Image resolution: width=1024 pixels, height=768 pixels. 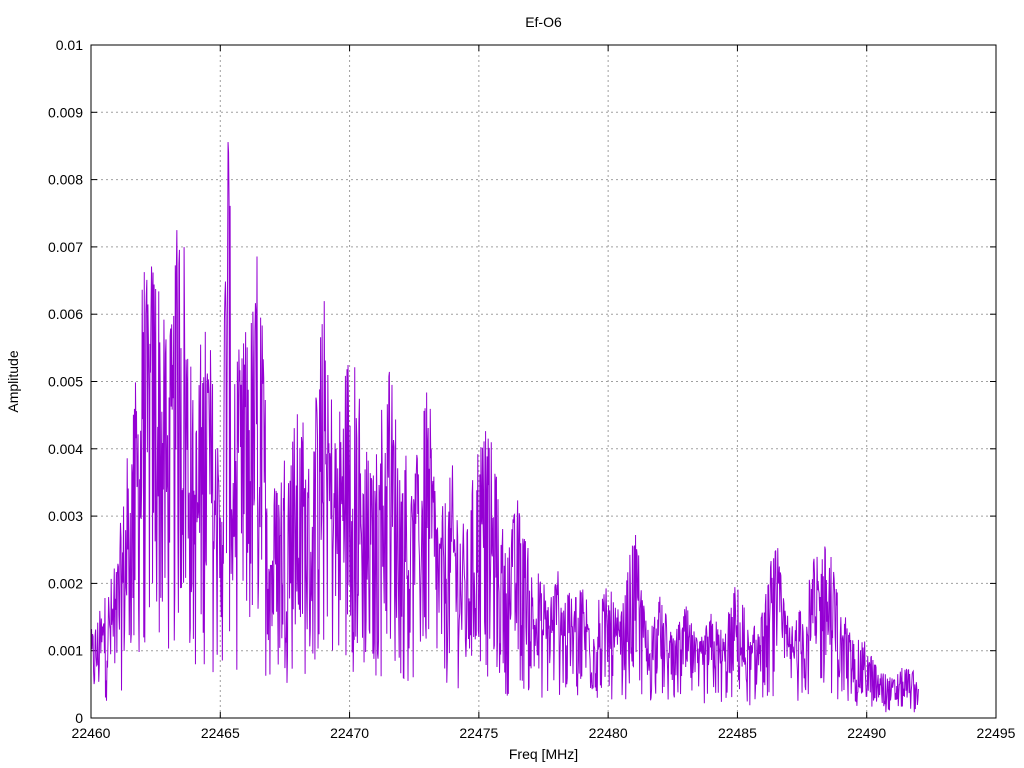 What do you see at coordinates (13, 381) in the screenshot?
I see `y-axis-label: Amplitude` at bounding box center [13, 381].